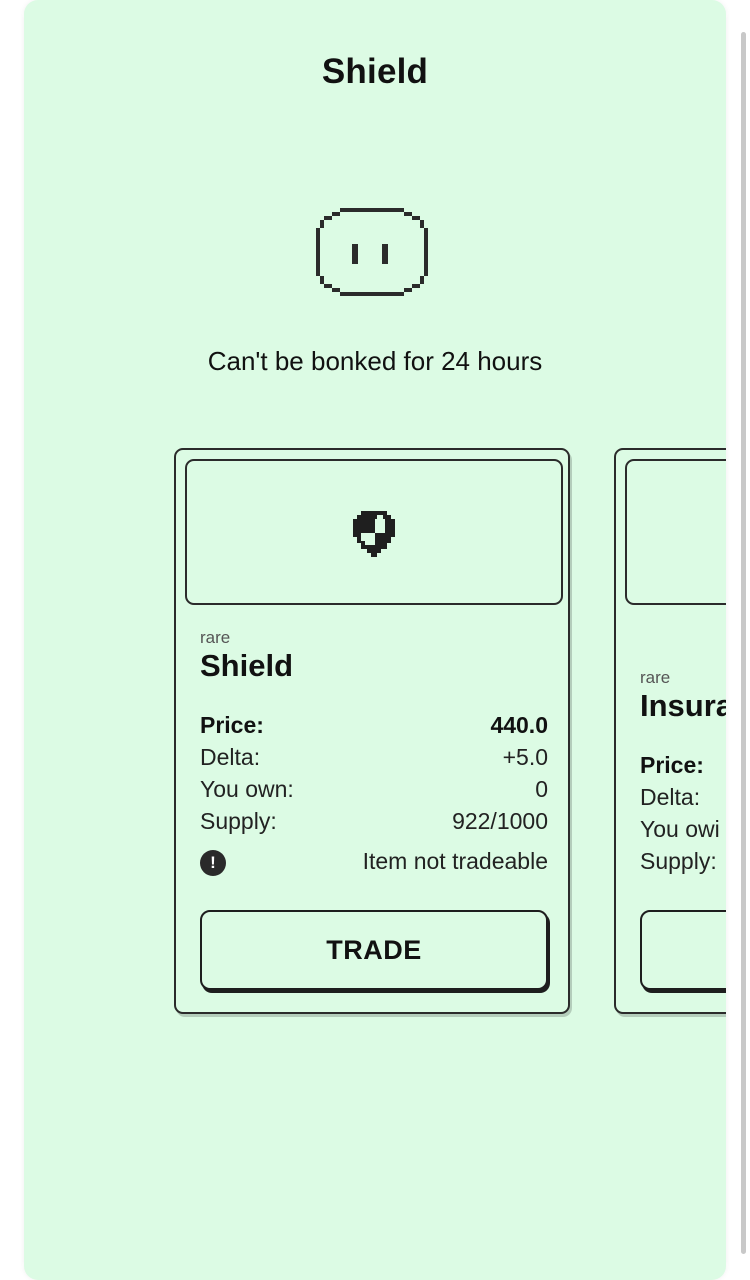 The height and width of the screenshot is (1280, 750). What do you see at coordinates (247, 665) in the screenshot?
I see `item-name: Shield` at bounding box center [247, 665].